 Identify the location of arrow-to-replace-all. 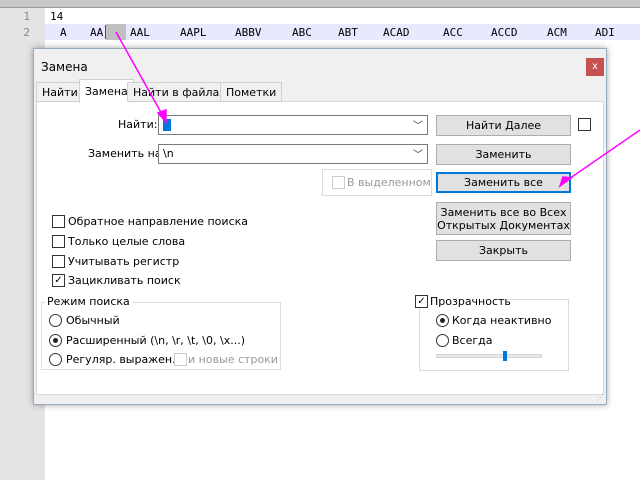
(602, 155).